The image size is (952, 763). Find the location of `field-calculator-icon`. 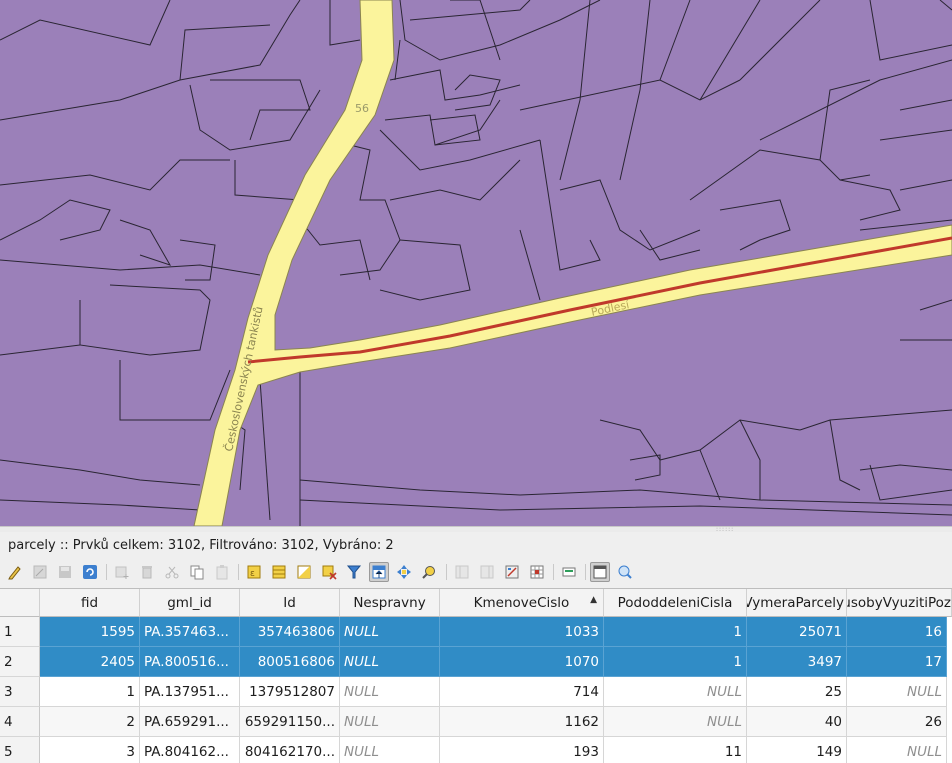

field-calculator-icon is located at coordinates (512, 572).